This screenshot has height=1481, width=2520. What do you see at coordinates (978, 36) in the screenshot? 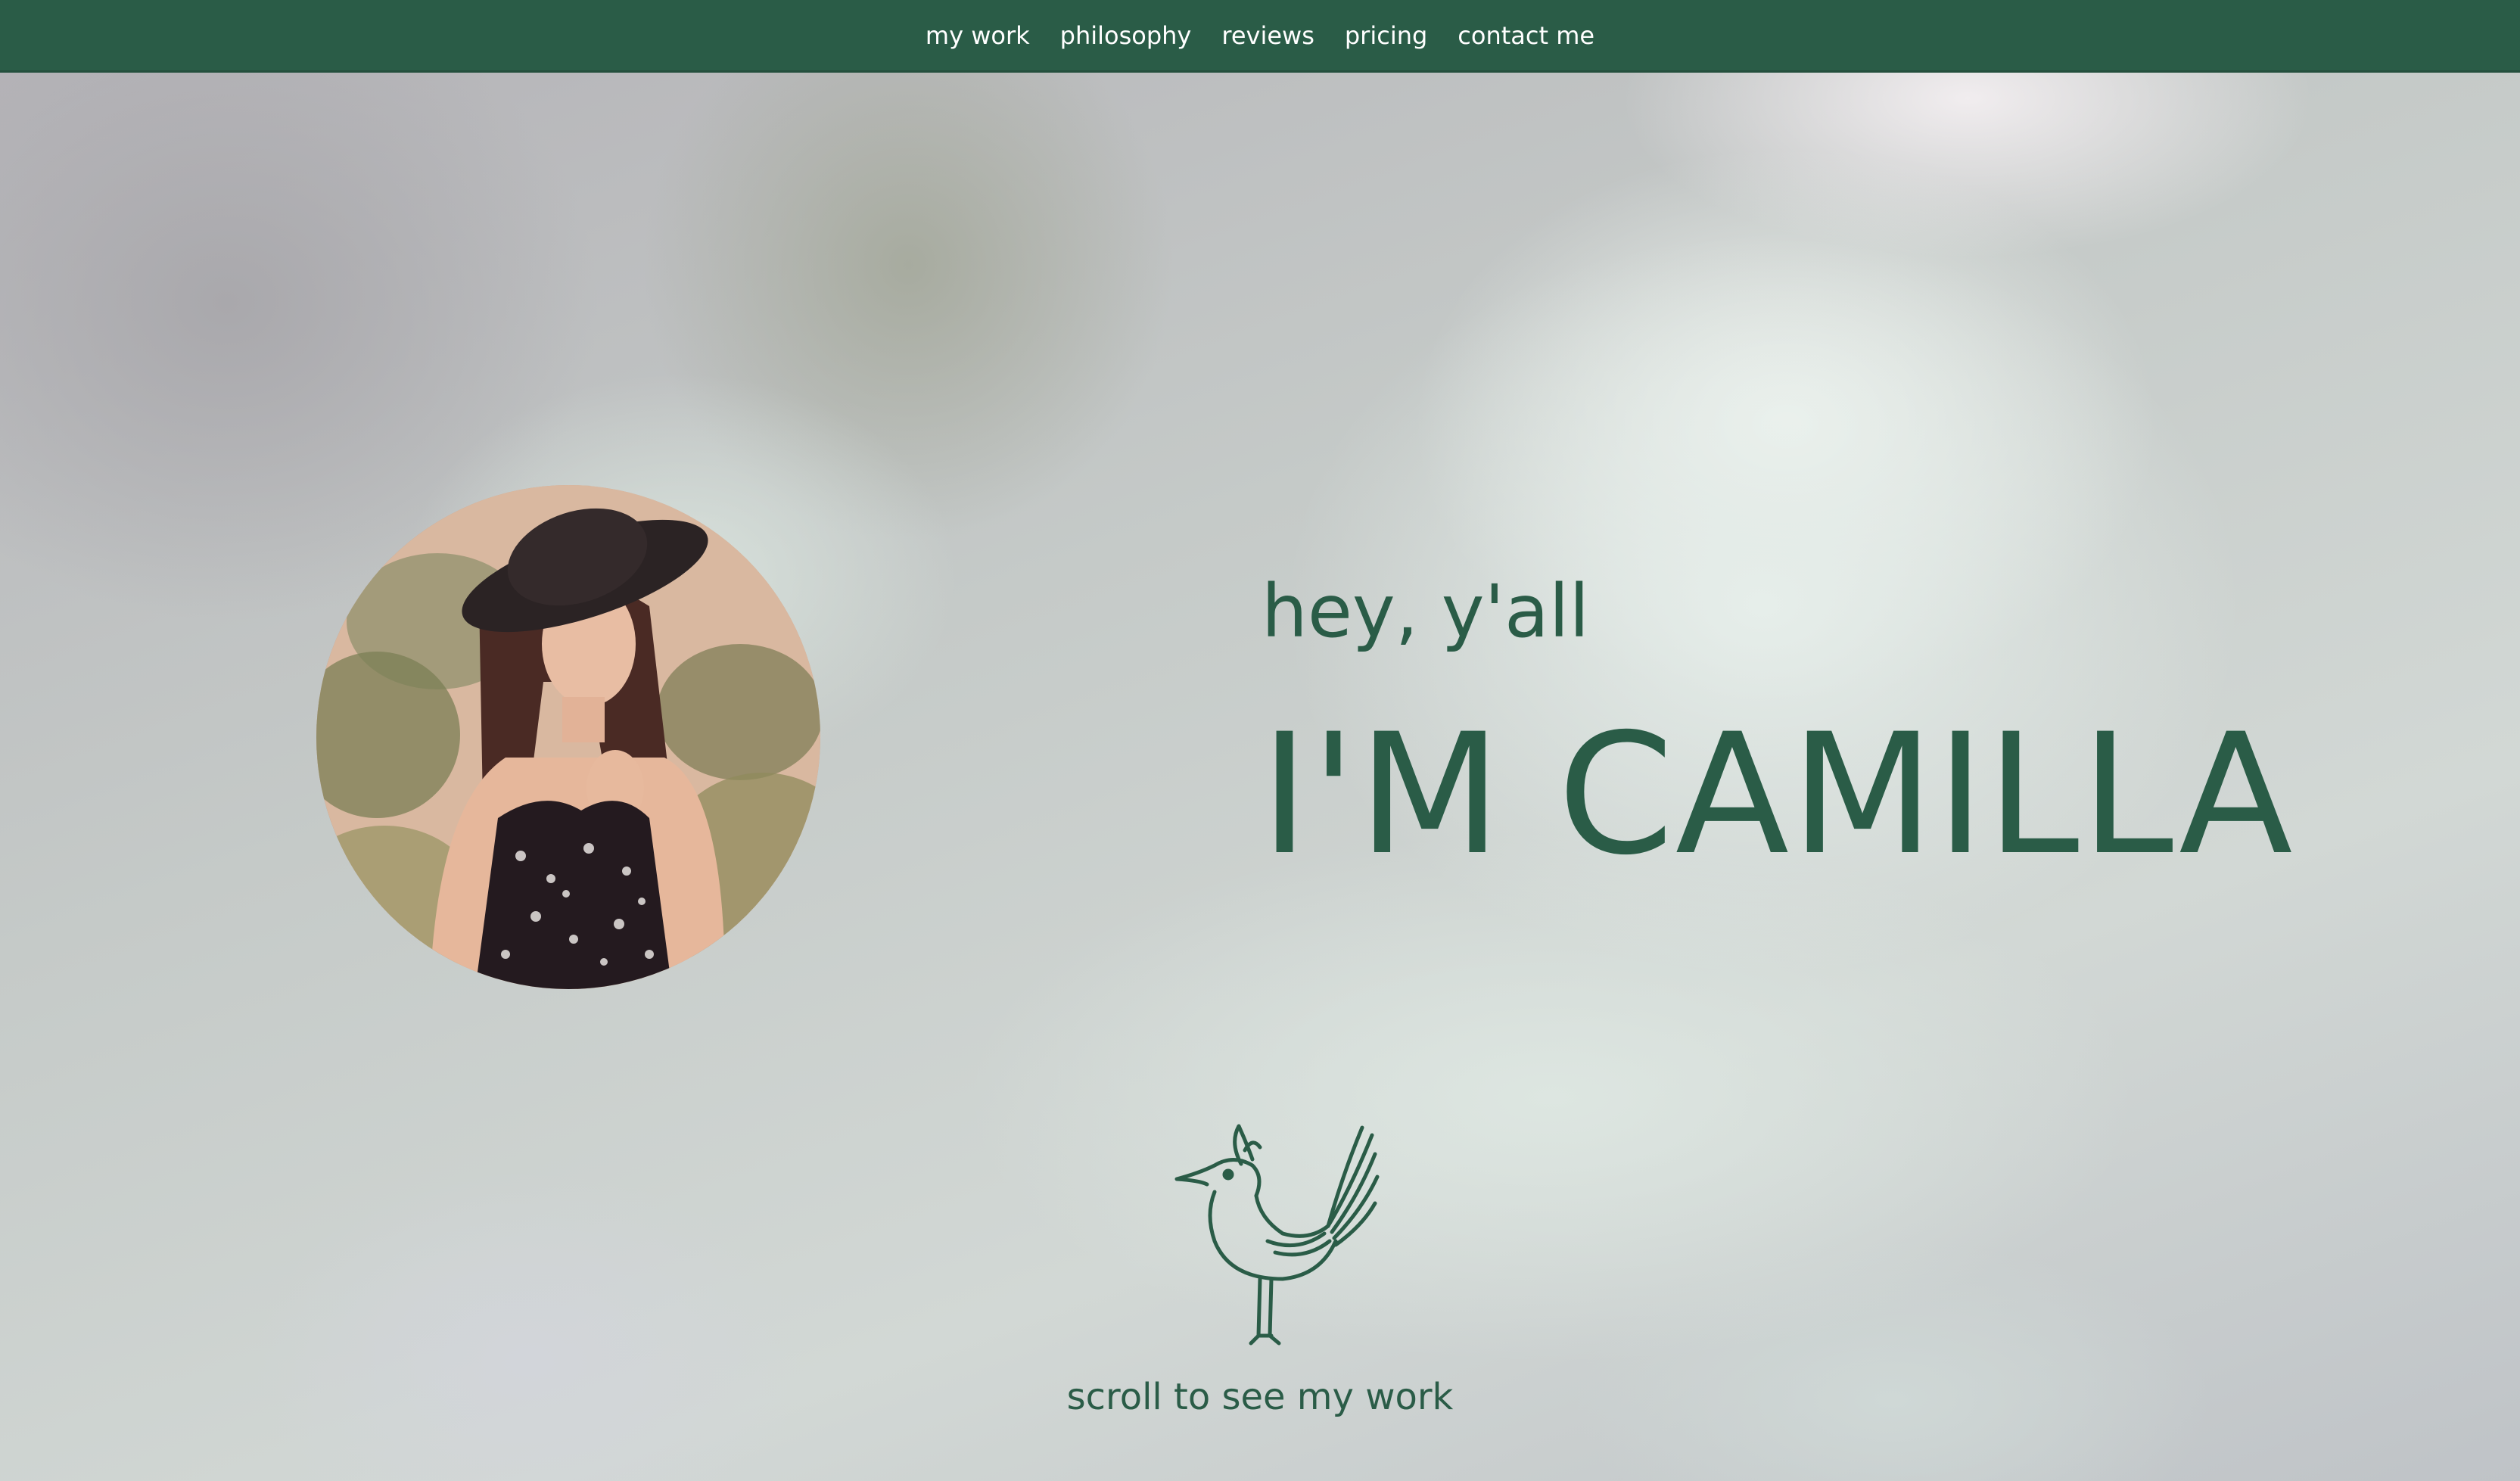
I see `nav-my-work: my work` at bounding box center [978, 36].